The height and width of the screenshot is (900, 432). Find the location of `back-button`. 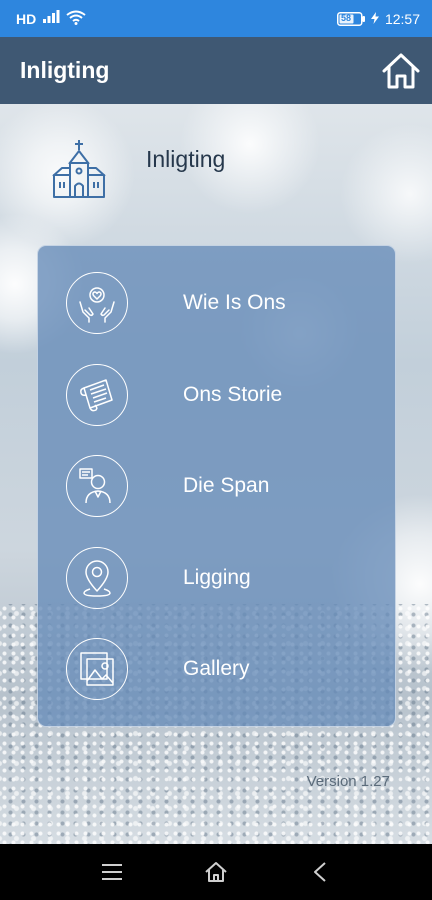

back-button is located at coordinates (320, 872).